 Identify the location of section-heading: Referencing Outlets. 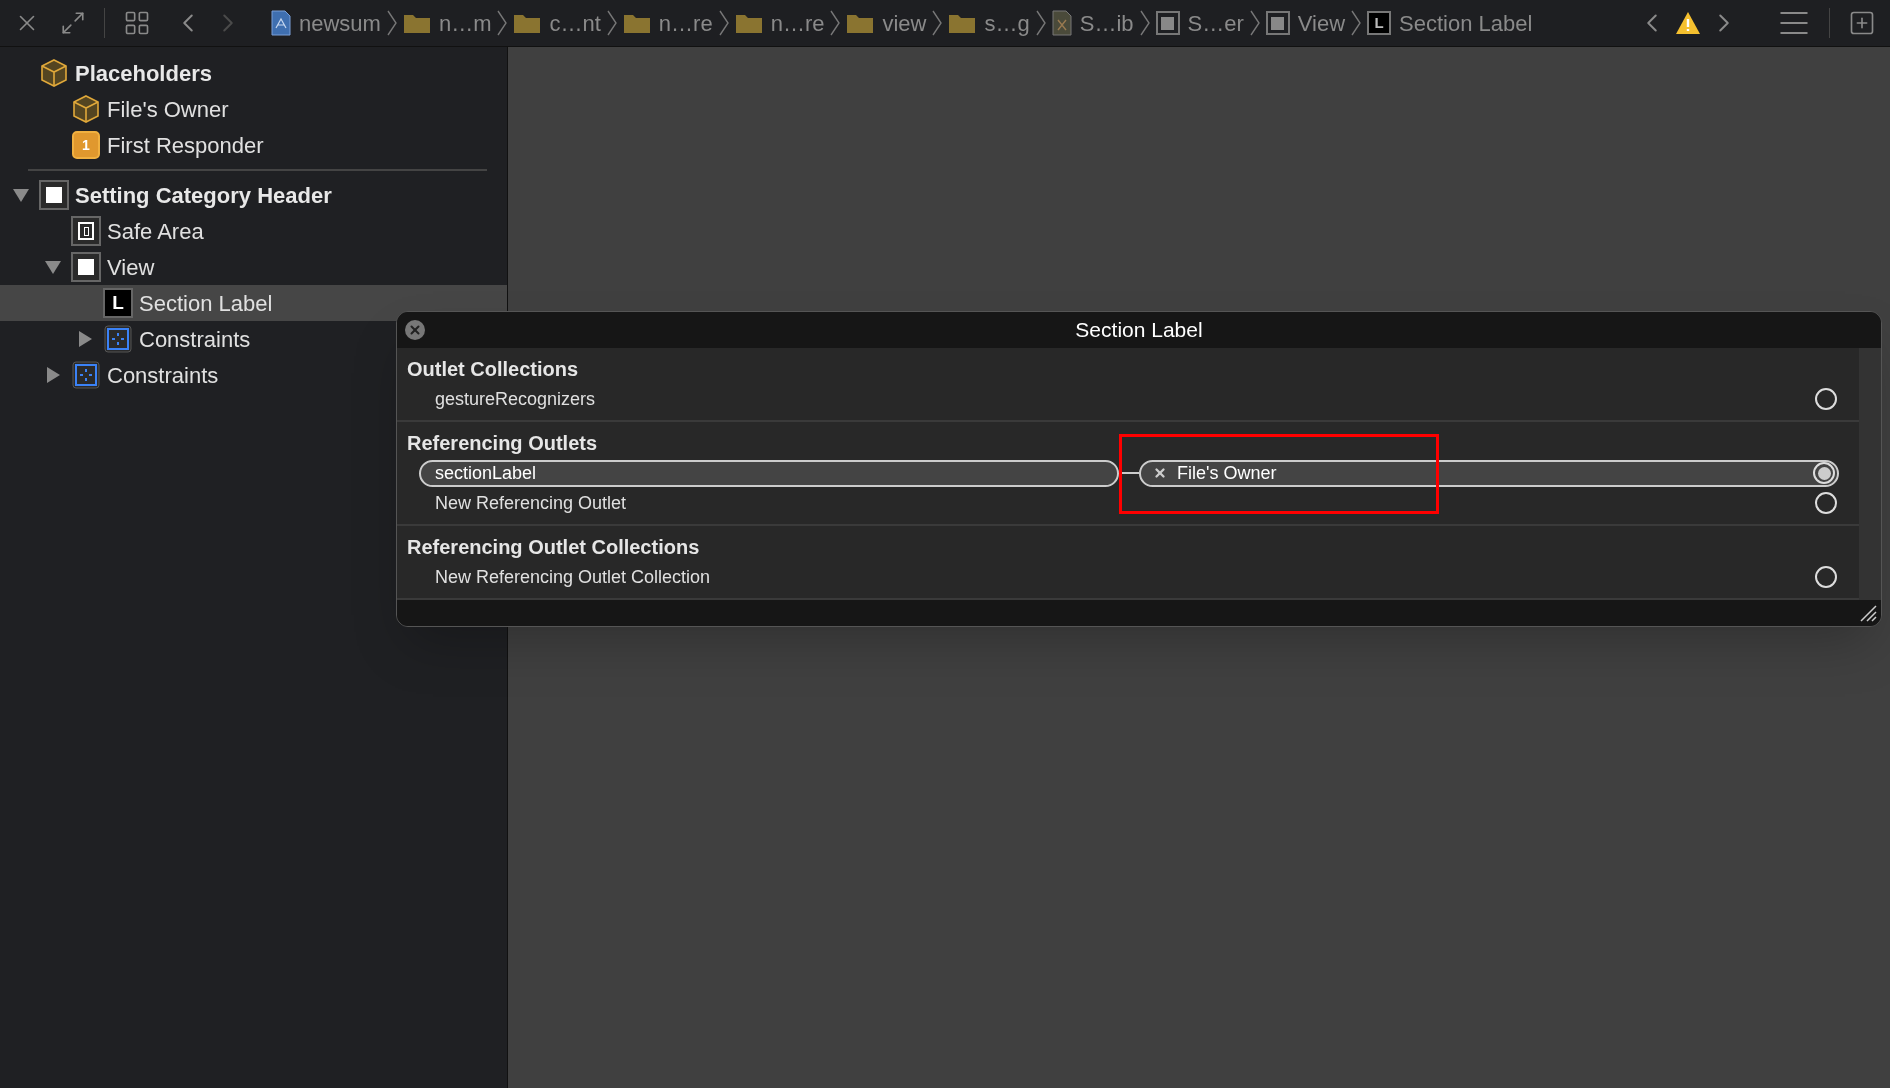
(502, 443).